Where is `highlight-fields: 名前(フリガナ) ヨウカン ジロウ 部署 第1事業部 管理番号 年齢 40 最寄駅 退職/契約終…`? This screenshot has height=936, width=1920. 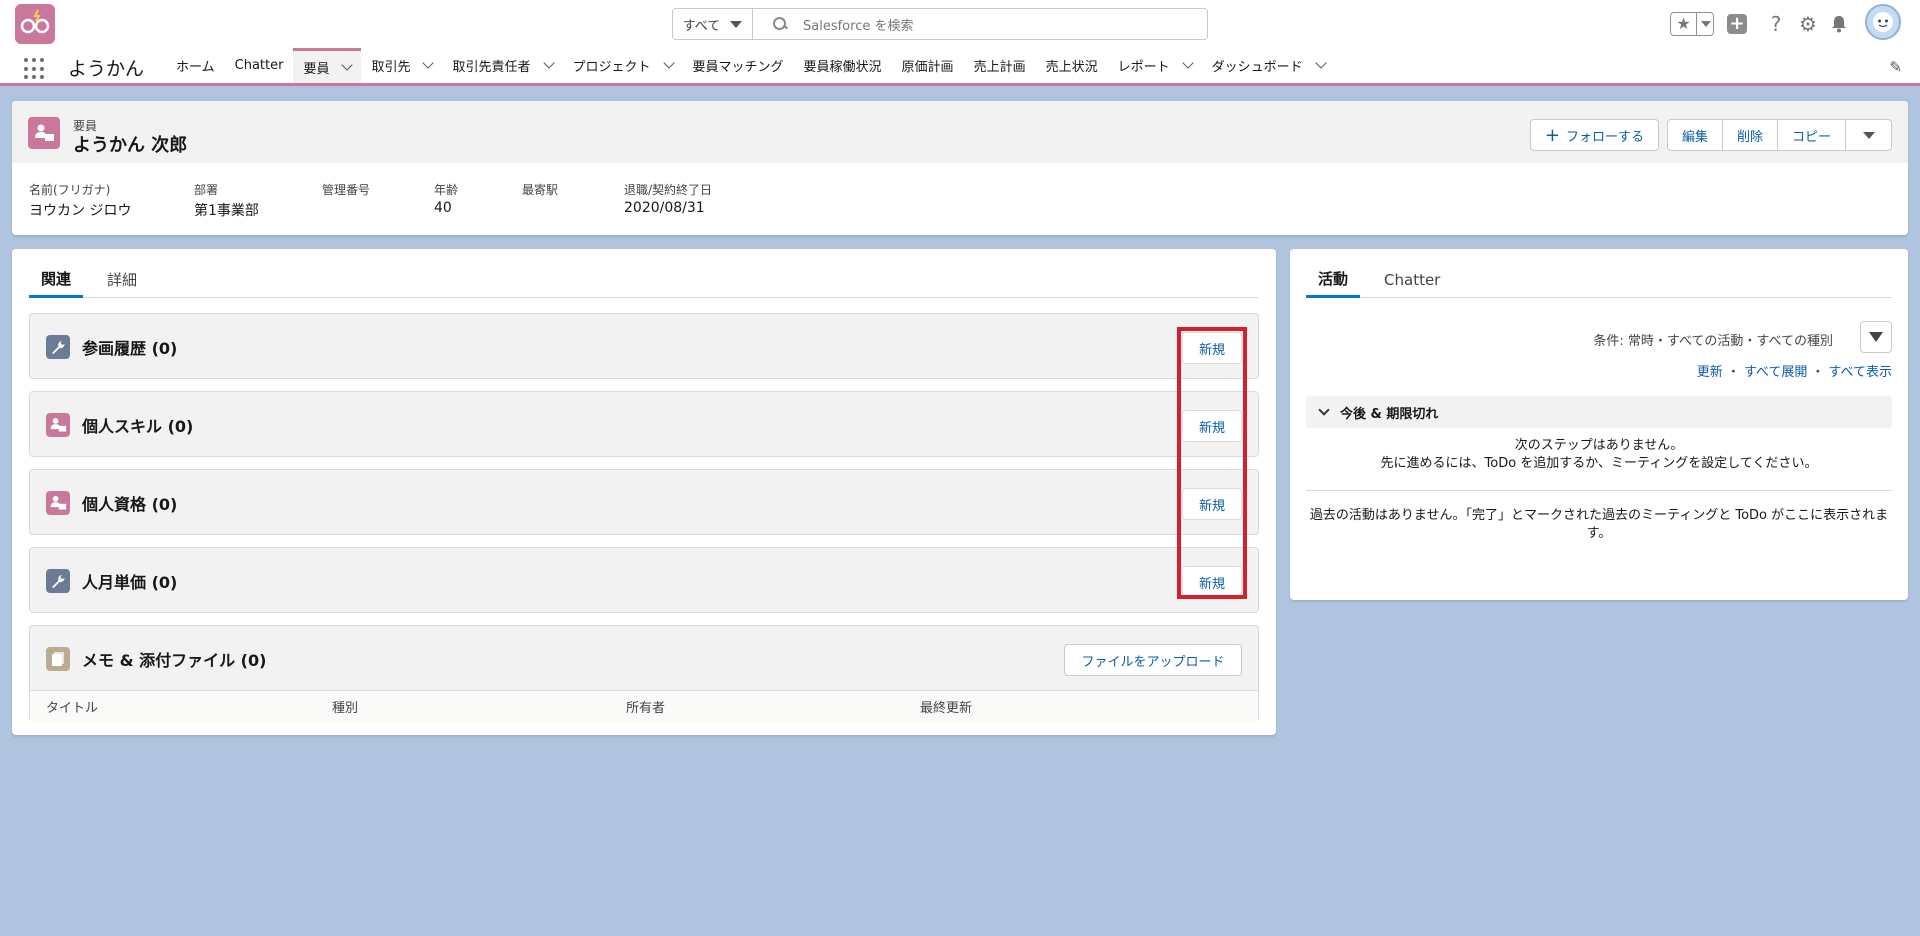 highlight-fields: 名前(フリガナ) ヨウカン ジロウ 部署 第1事業部 管理番号 年齢 40 最寄駅 退職/契約終… is located at coordinates (396, 200).